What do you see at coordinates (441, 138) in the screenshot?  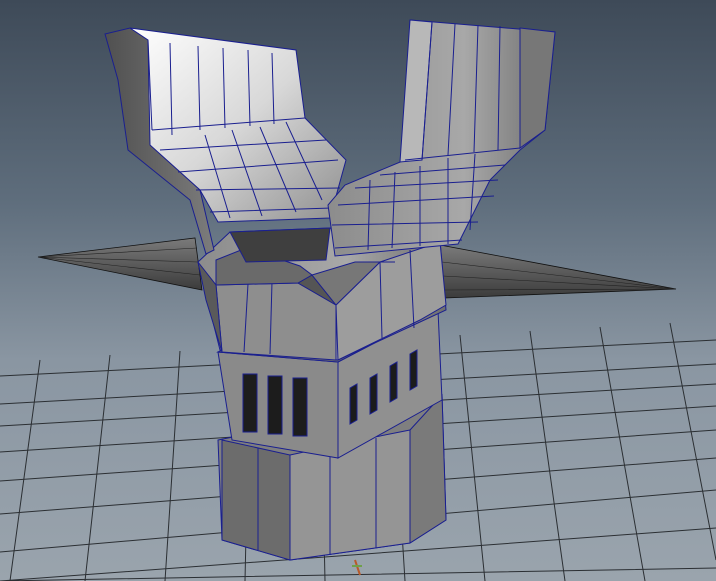 I see `right-crest` at bounding box center [441, 138].